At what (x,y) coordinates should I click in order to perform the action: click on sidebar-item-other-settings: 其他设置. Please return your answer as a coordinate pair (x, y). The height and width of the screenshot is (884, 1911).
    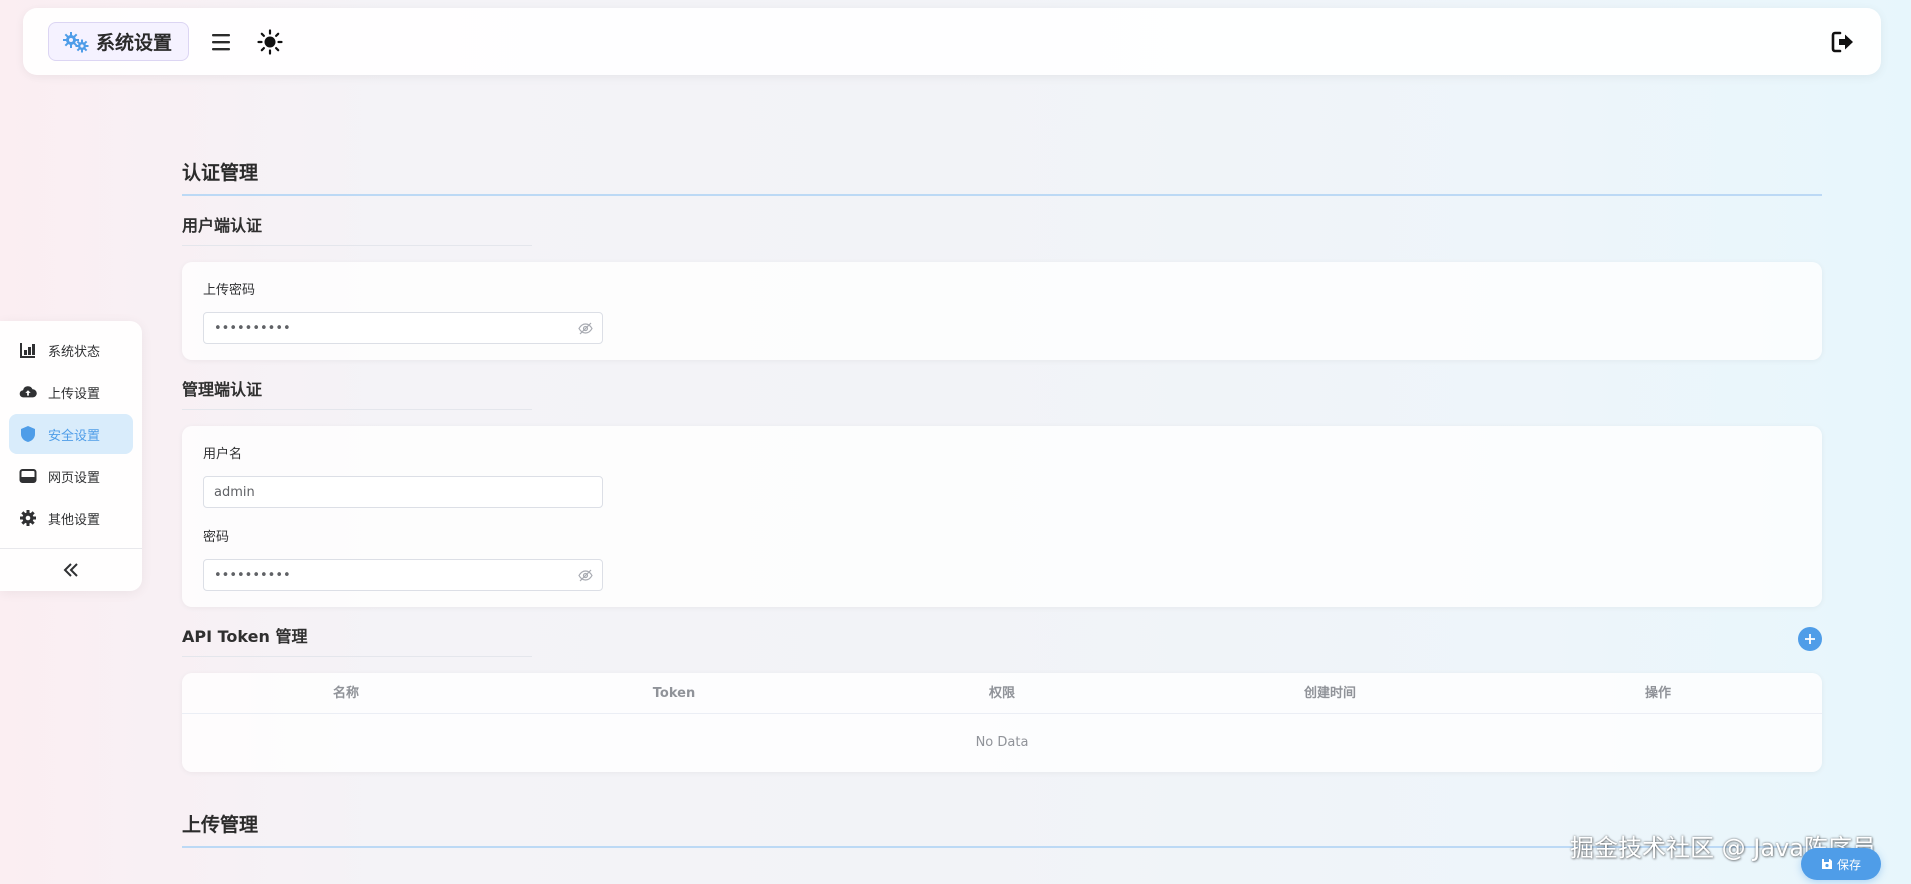
    Looking at the image, I should click on (71, 518).